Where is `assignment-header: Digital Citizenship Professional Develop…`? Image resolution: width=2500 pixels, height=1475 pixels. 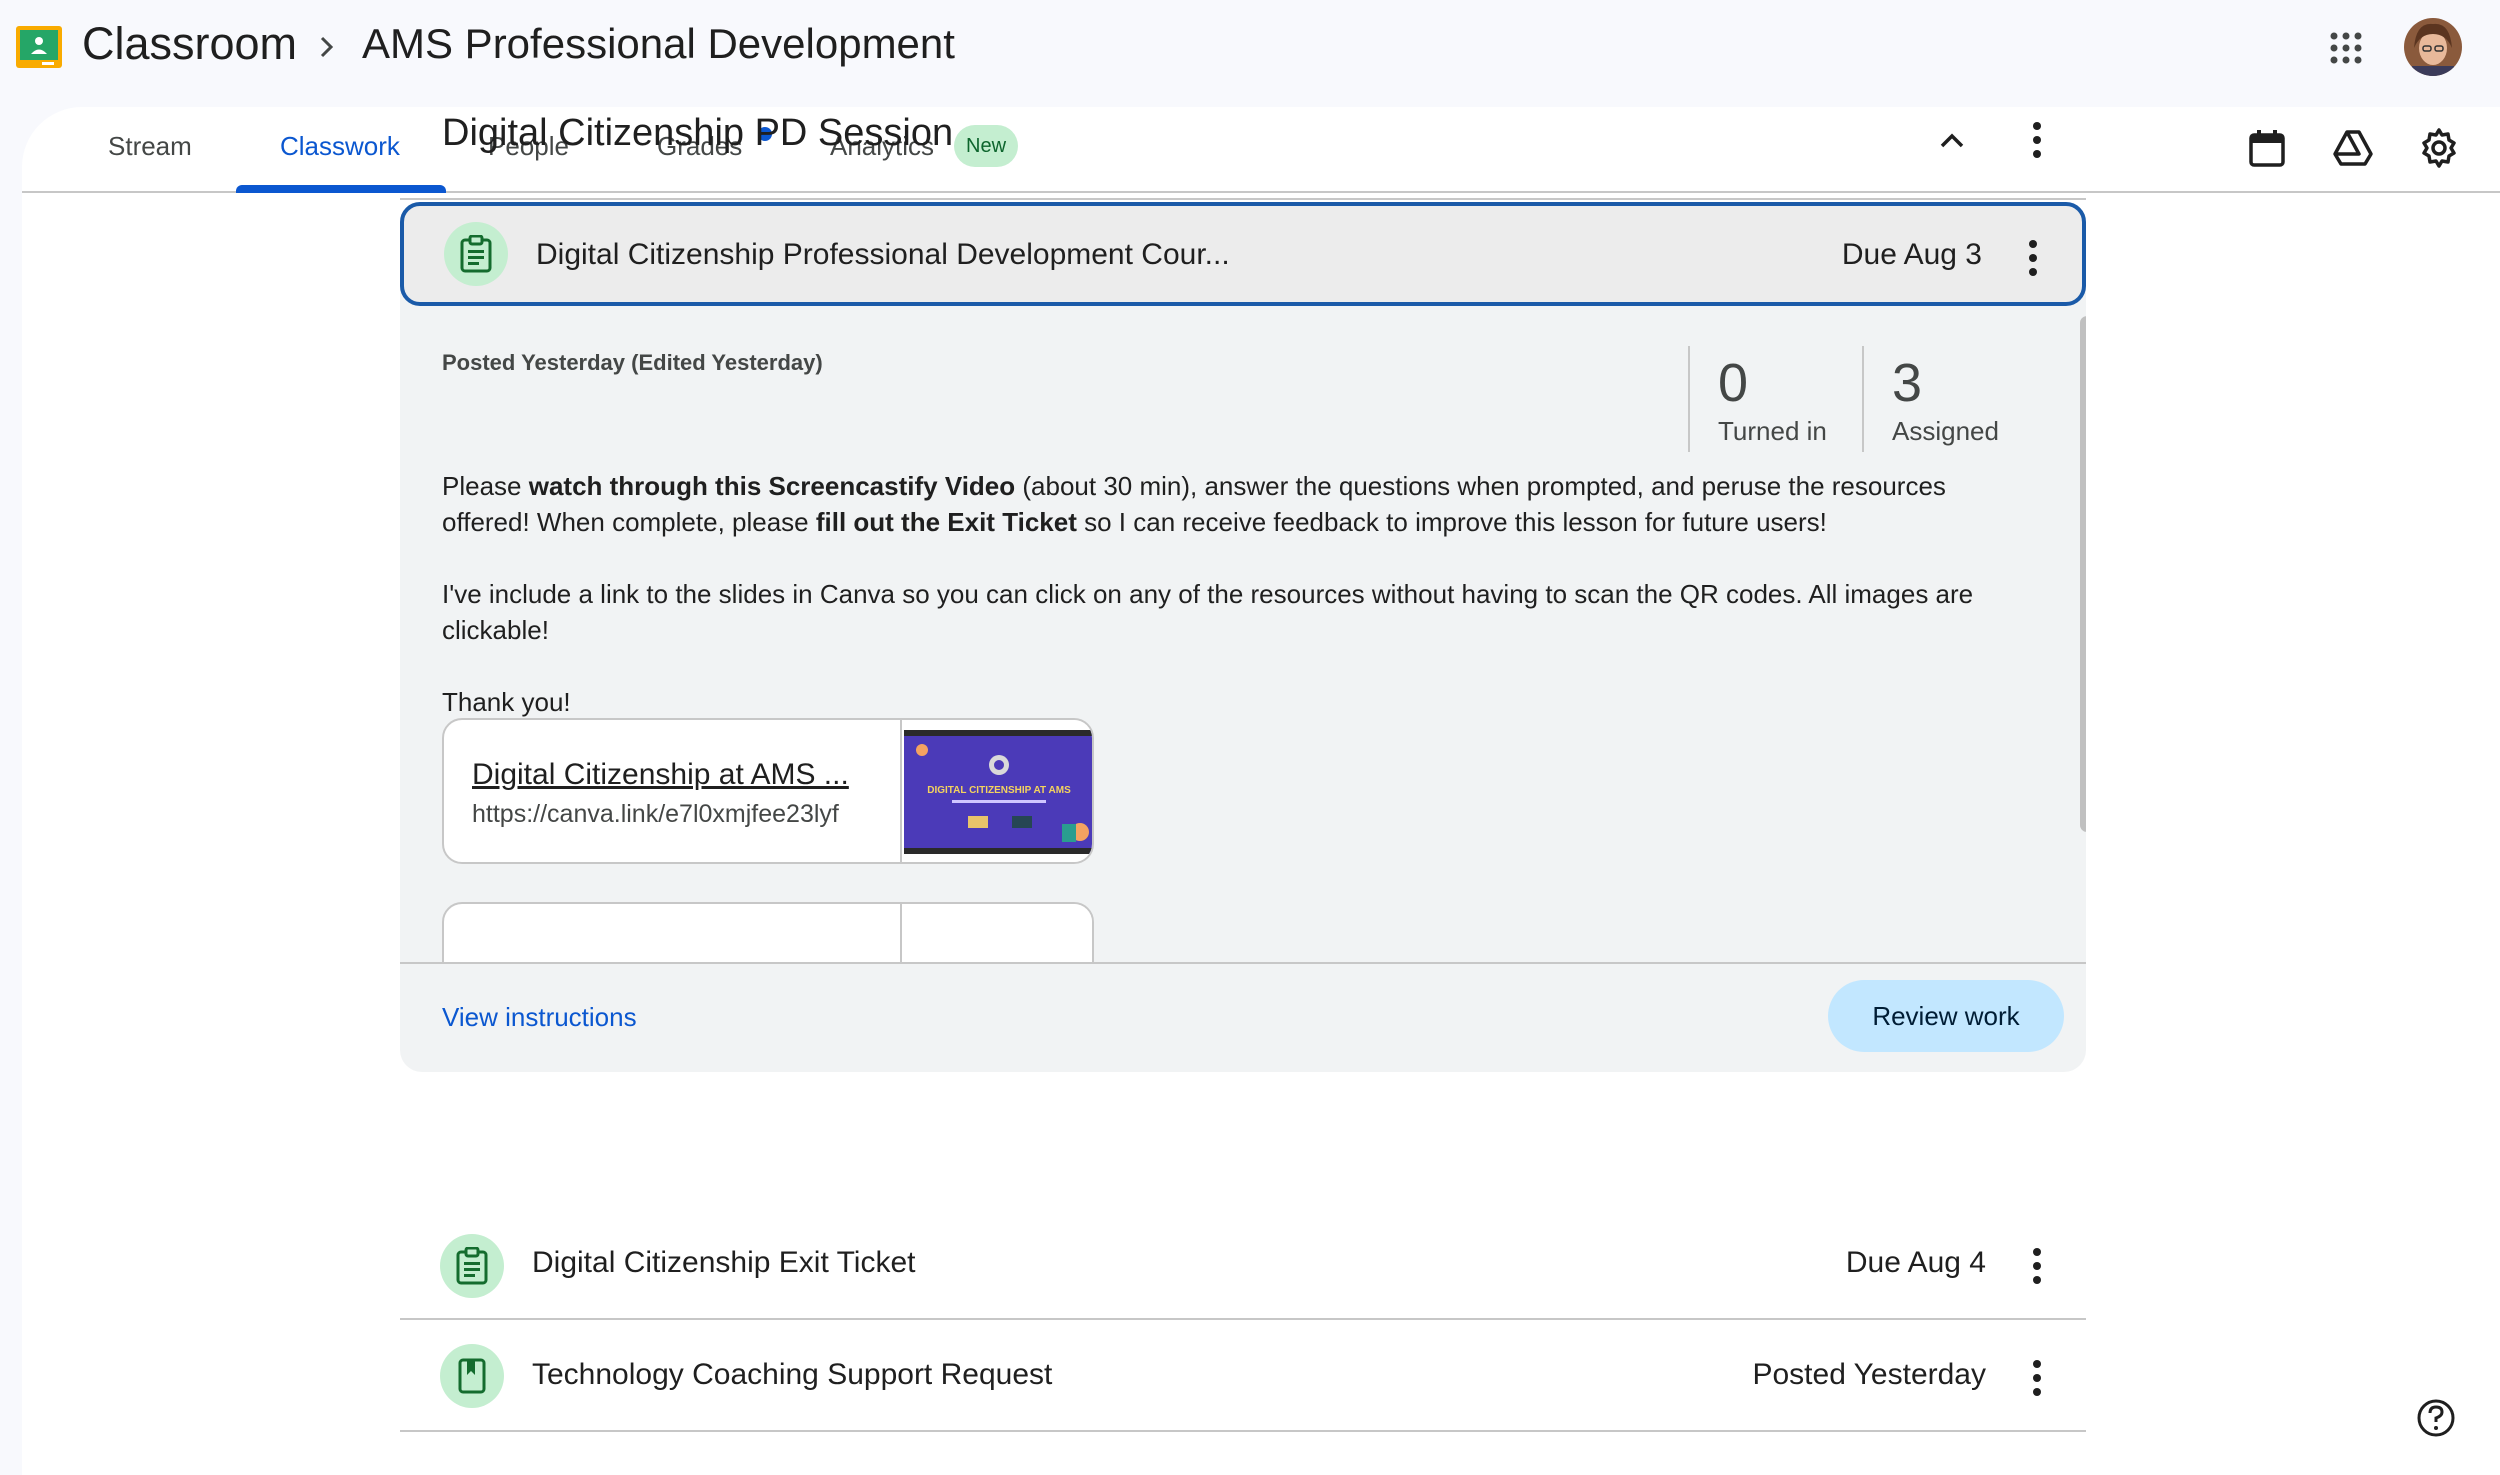
assignment-header: Digital Citizenship Professional Develop… is located at coordinates (1243, 254).